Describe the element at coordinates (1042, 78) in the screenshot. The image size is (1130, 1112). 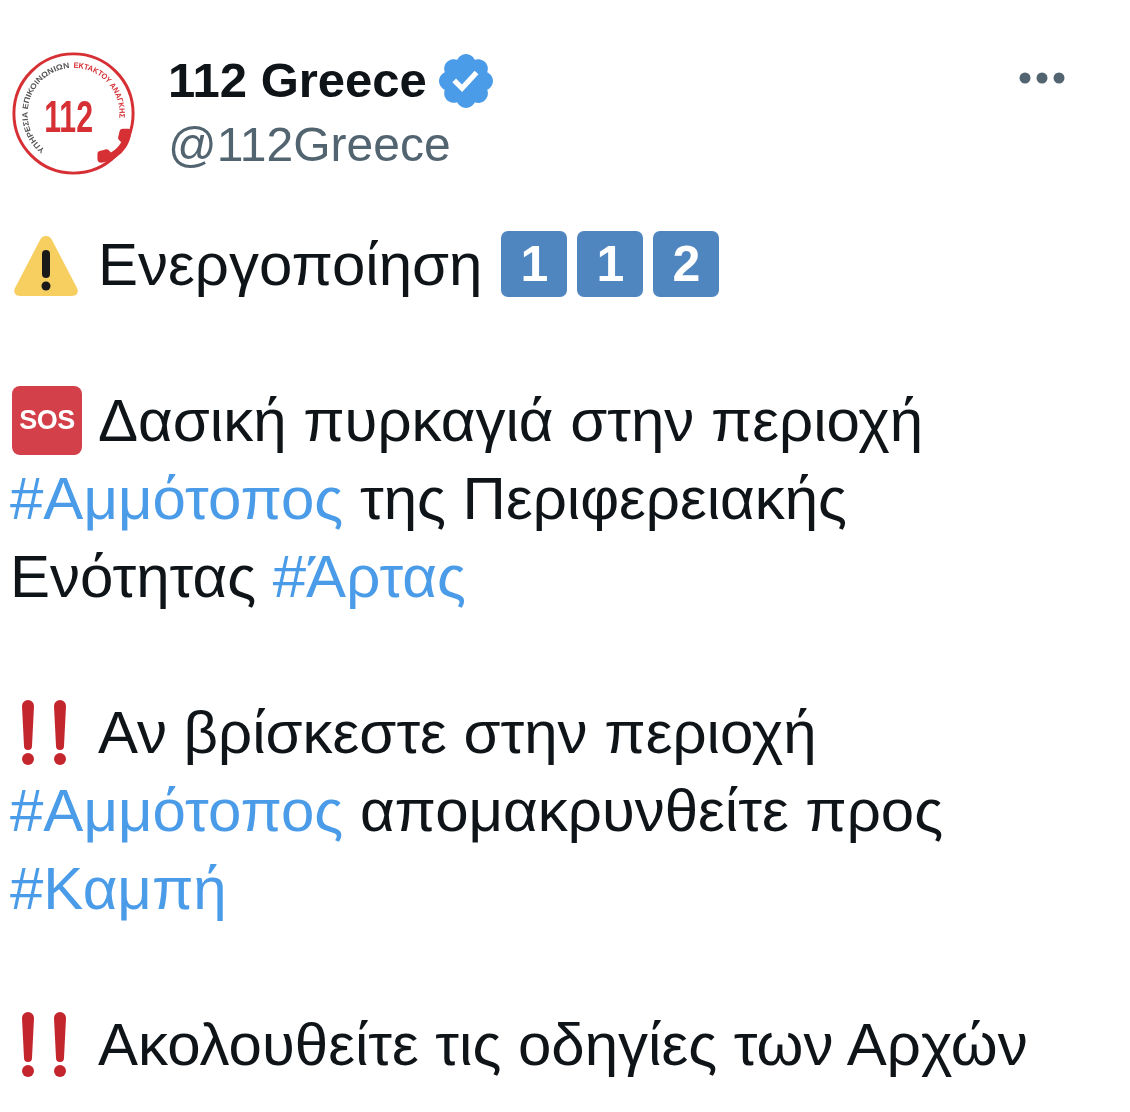
I see `more-icon` at that location.